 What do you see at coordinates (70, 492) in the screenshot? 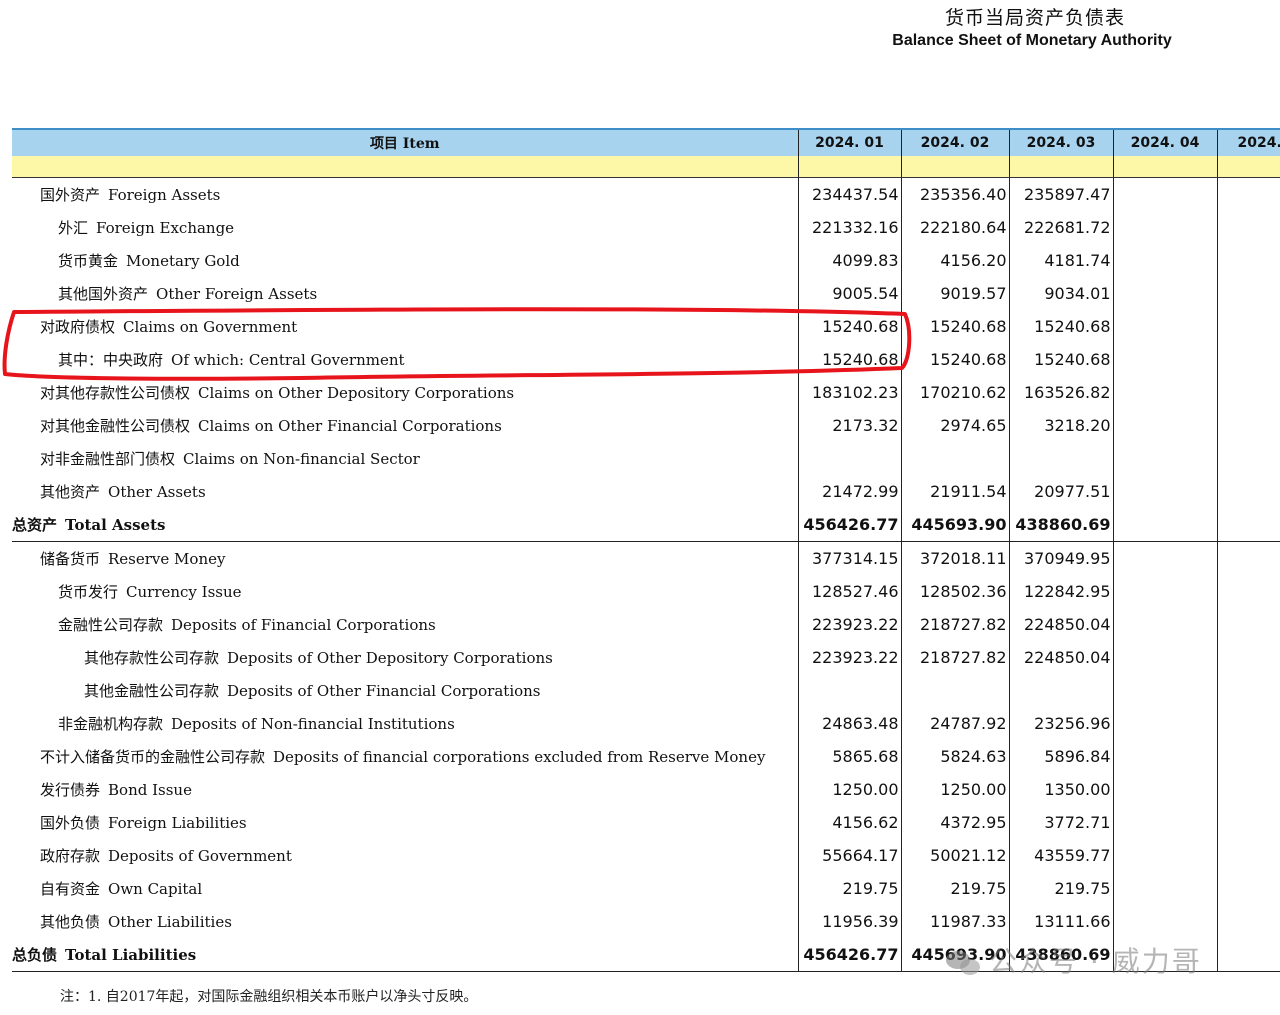
I see `row-label-zh: 其他资产` at bounding box center [70, 492].